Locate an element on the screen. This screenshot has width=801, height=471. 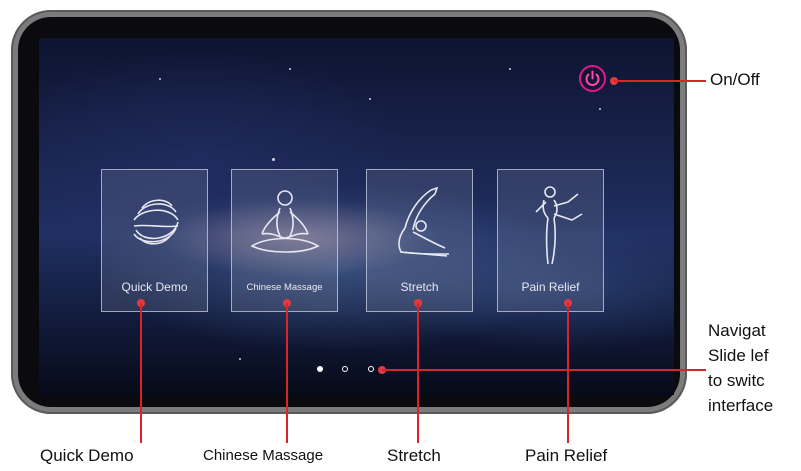
on-off-annotation: On/Off is located at coordinates (735, 79).